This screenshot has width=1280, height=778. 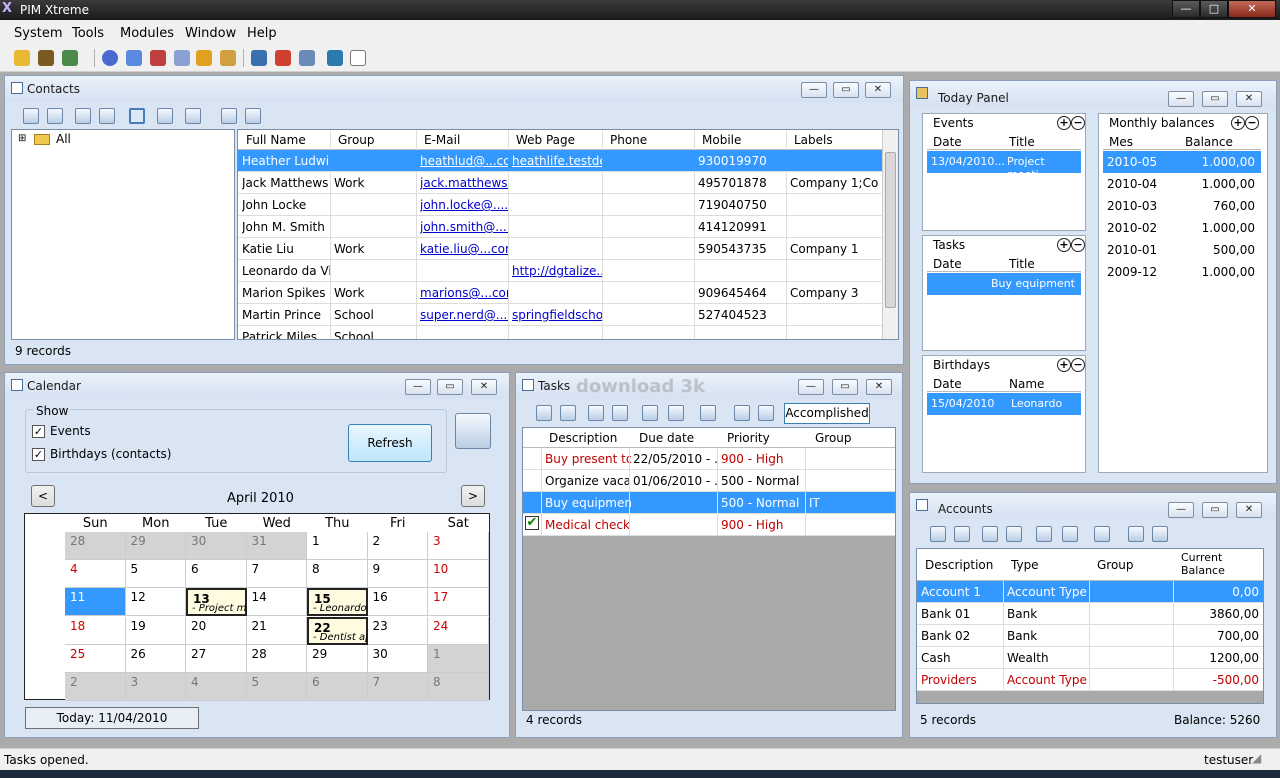 I want to click on col-full-name: Full Name, so click(x=276, y=140).